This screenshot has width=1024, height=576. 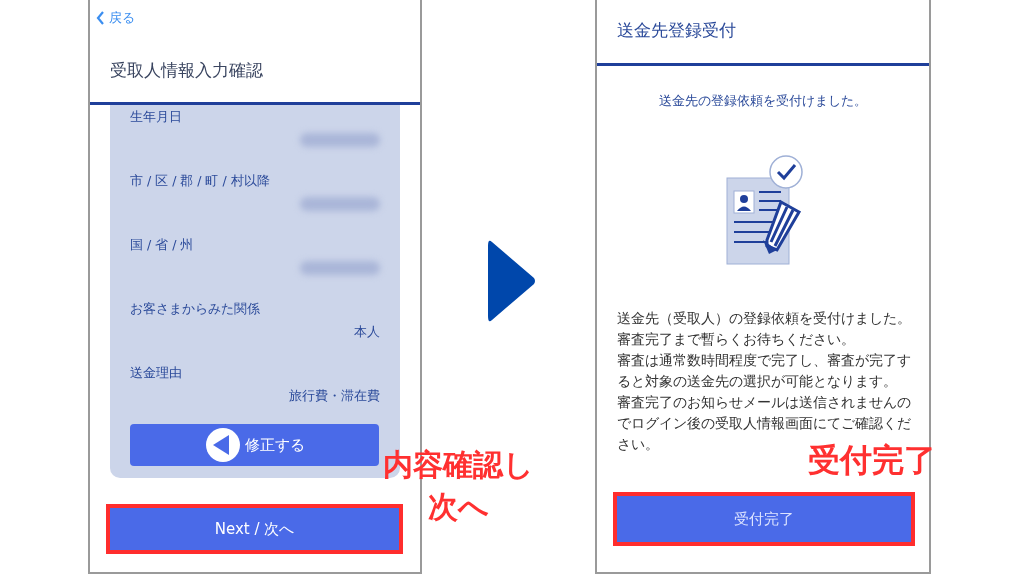 I want to click on instruction-paragraph: 送金先（受取人）の登録依頼を受付けました。, so click(x=764, y=318).